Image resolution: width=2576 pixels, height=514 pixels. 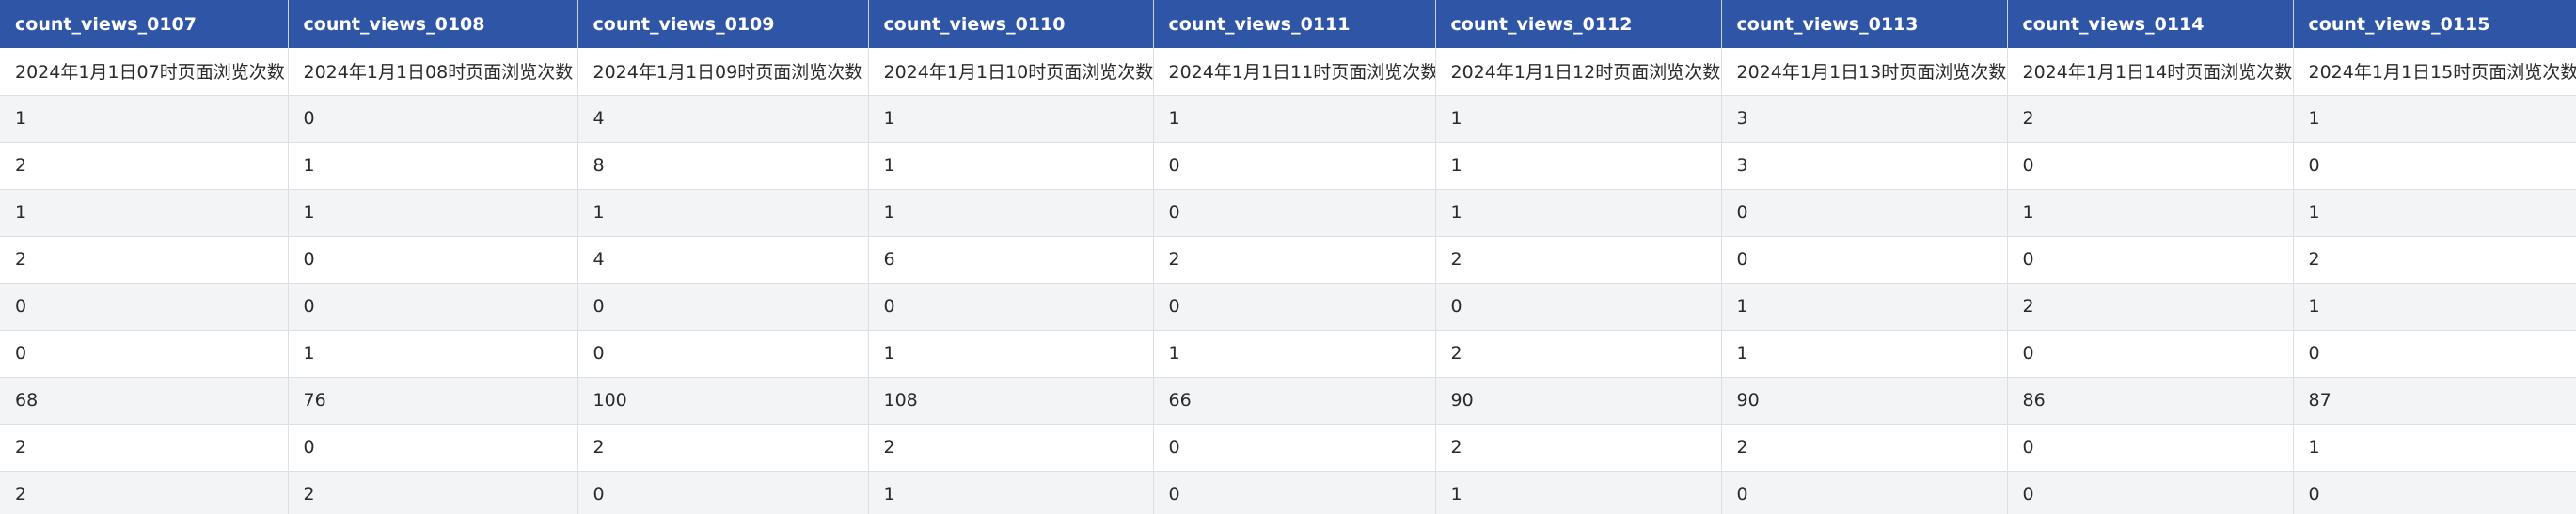 I want to click on table-row: 204622002, so click(x=1288, y=260).